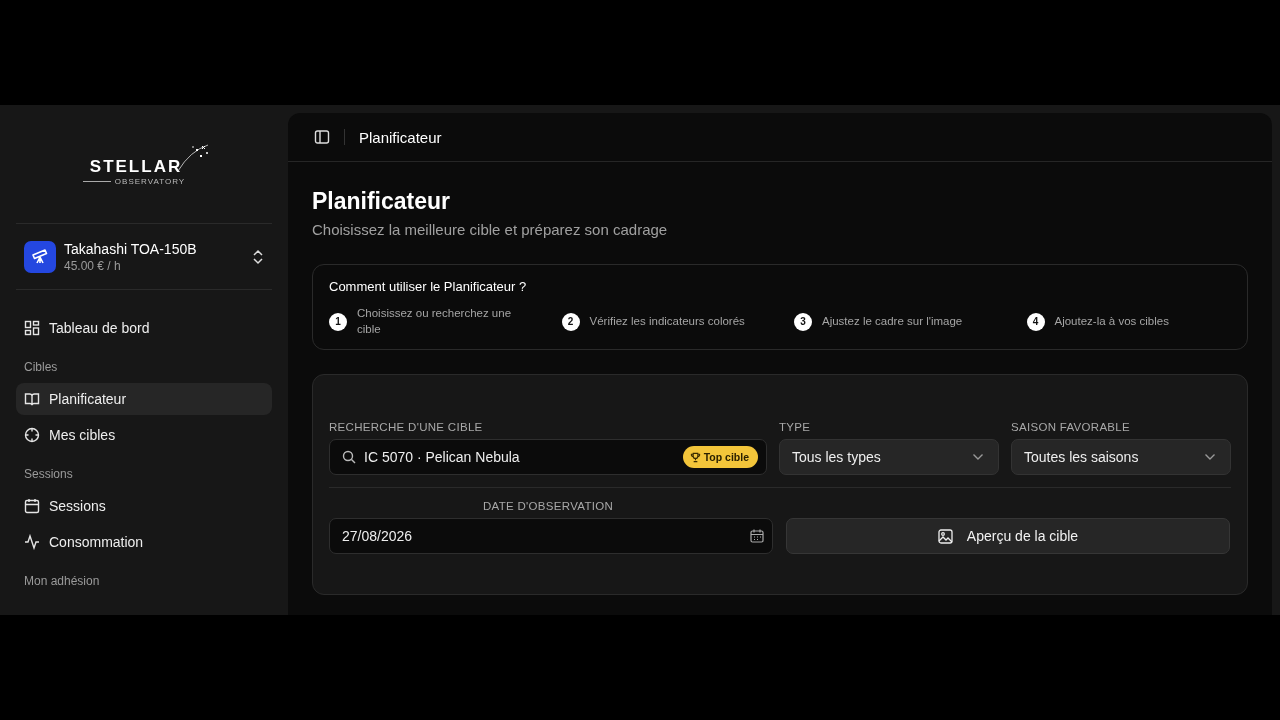 Image resolution: width=1280 pixels, height=720 pixels. Describe the element at coordinates (131, 248) in the screenshot. I see `telescope-name: Takahashi TOA-150B` at that location.